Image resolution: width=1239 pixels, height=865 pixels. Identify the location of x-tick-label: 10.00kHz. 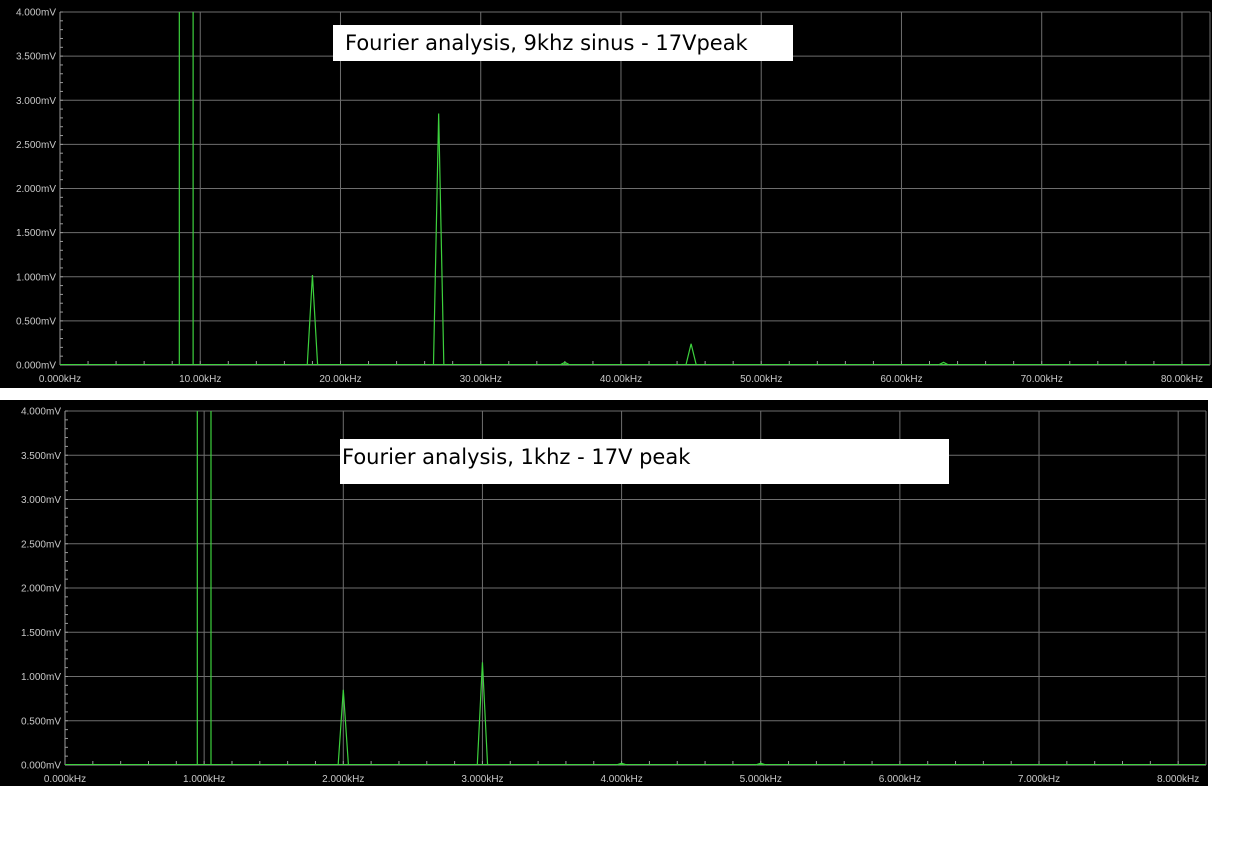
(200, 379).